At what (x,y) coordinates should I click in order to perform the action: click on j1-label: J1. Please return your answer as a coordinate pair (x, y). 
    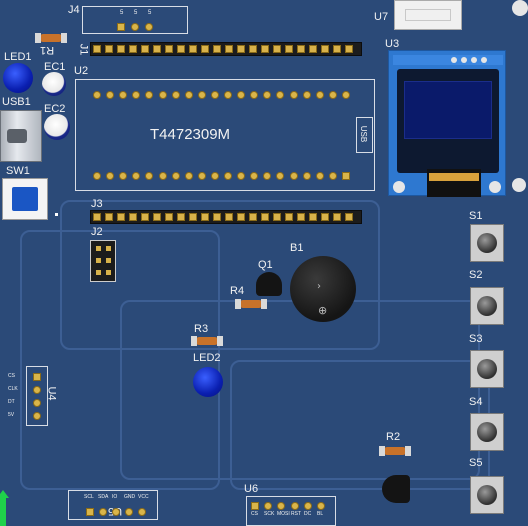
    Looking at the image, I should click on (83, 49).